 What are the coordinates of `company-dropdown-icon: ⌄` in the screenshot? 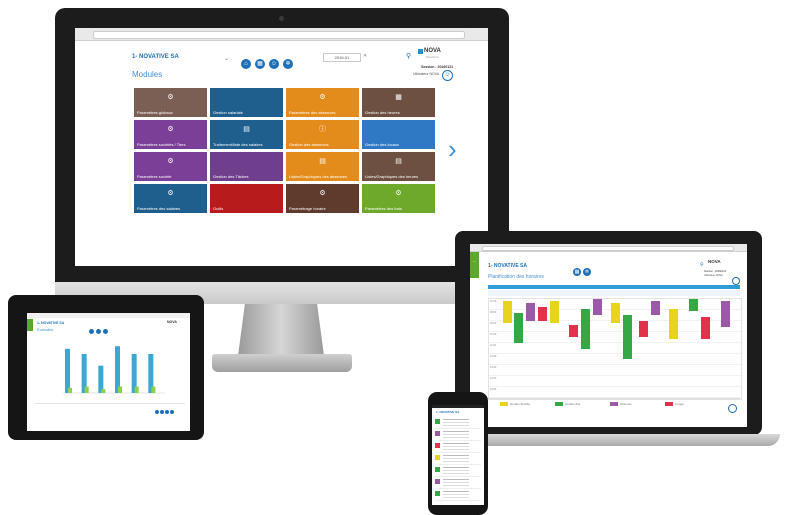 It's located at (226, 58).